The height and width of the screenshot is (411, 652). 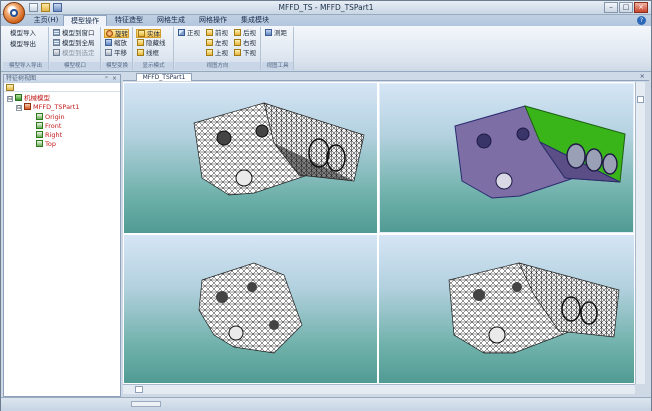 I want to click on tab-integration: 集成模块, so click(x=255, y=20).